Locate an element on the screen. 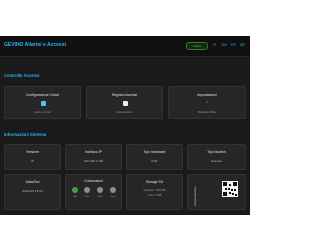  ip-value: 192.168.1.138 is located at coordinates (93, 161).